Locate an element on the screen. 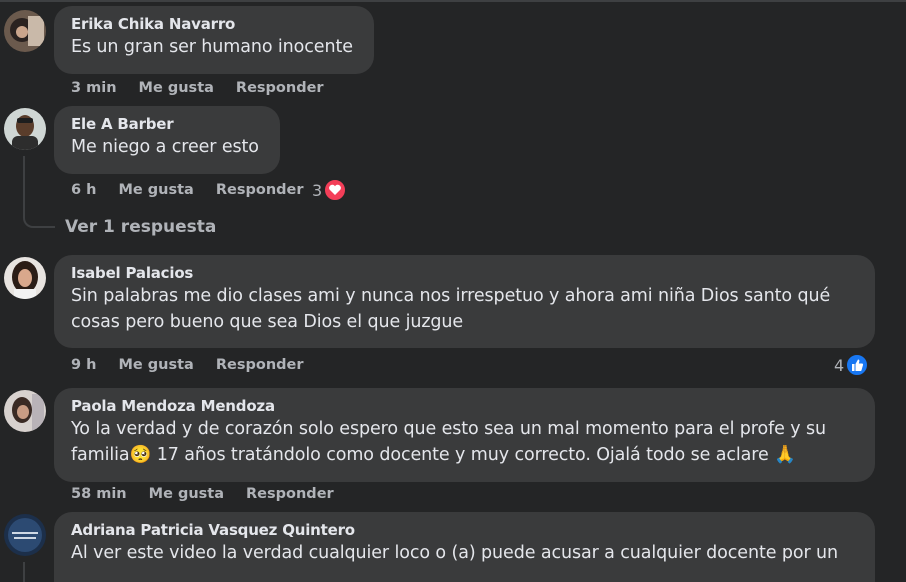  comment-actions: 3 min Me gusta Responder is located at coordinates (208, 88).